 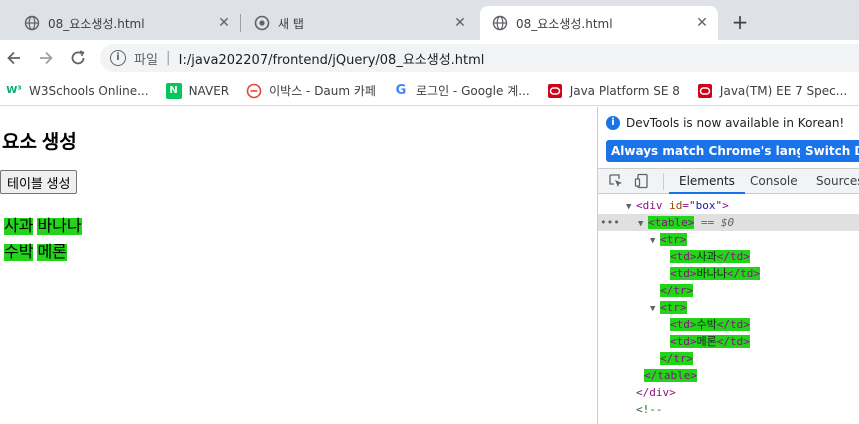 I want to click on scheme-label: 파일, so click(x=146, y=60).